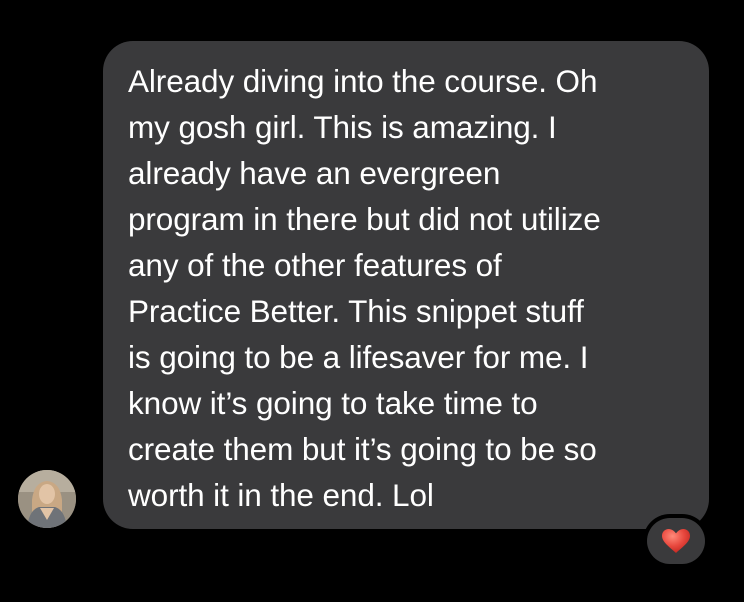  What do you see at coordinates (315, 265) in the screenshot?
I see `message-line: any of the other features of` at bounding box center [315, 265].